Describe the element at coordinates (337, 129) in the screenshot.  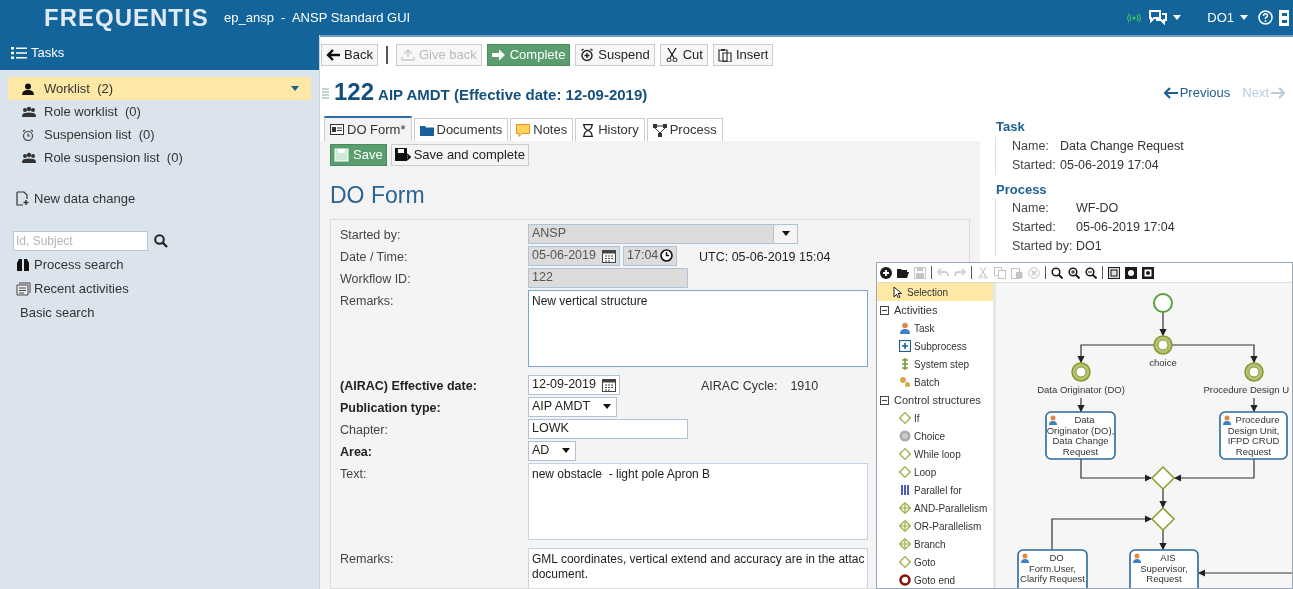
I see `form-icon` at that location.